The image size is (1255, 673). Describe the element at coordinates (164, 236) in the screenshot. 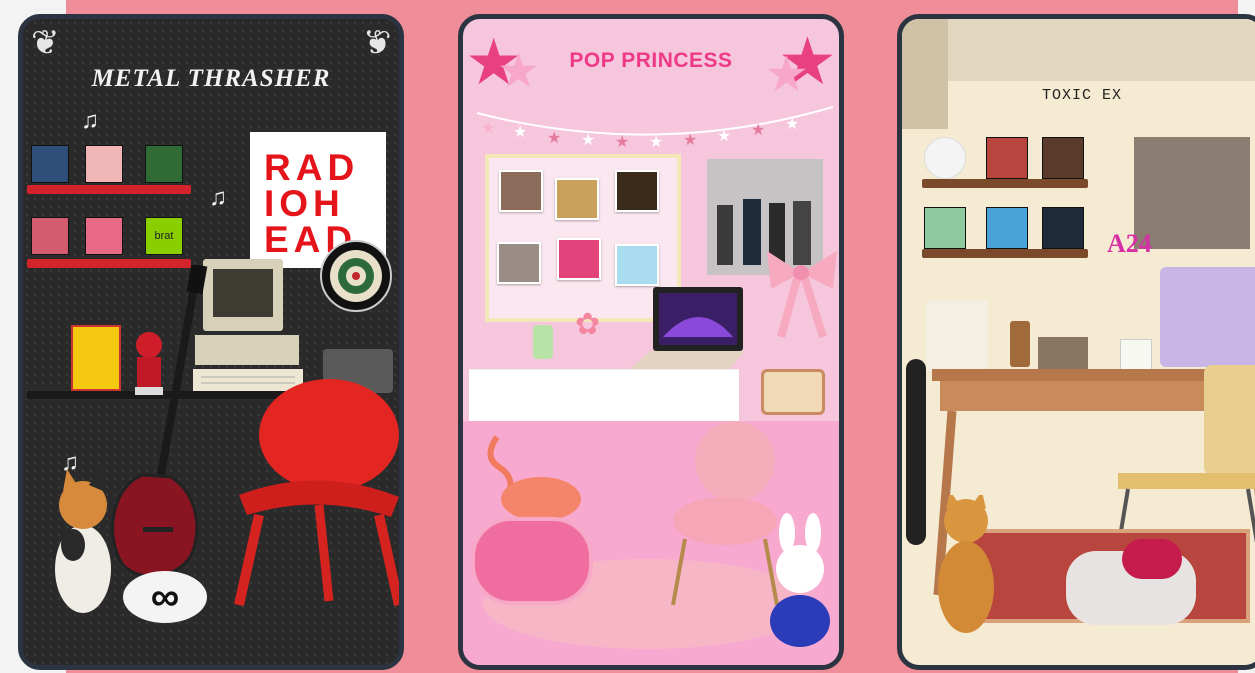

I see `album-cover-brat: brat` at that location.